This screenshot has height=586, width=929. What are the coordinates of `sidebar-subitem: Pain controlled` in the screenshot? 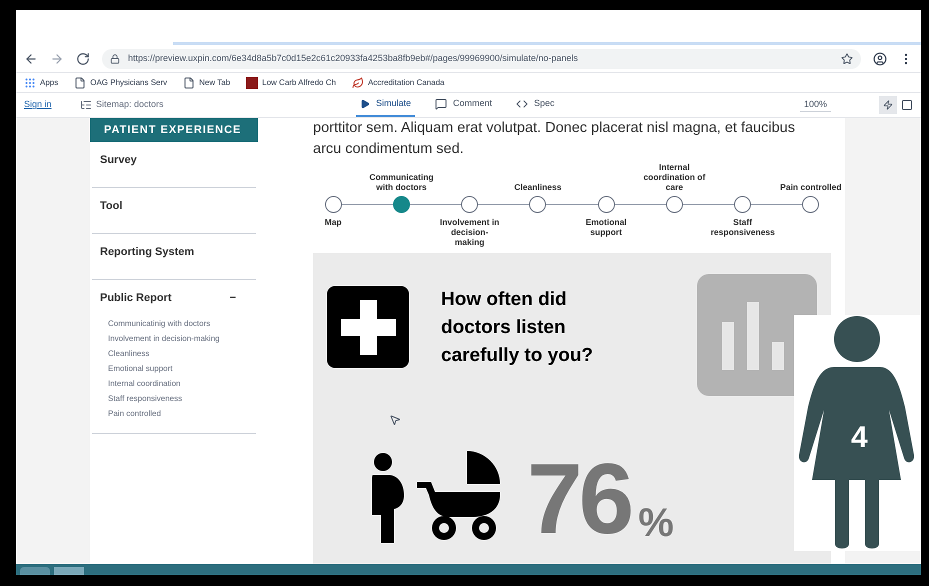 It's located at (182, 414).